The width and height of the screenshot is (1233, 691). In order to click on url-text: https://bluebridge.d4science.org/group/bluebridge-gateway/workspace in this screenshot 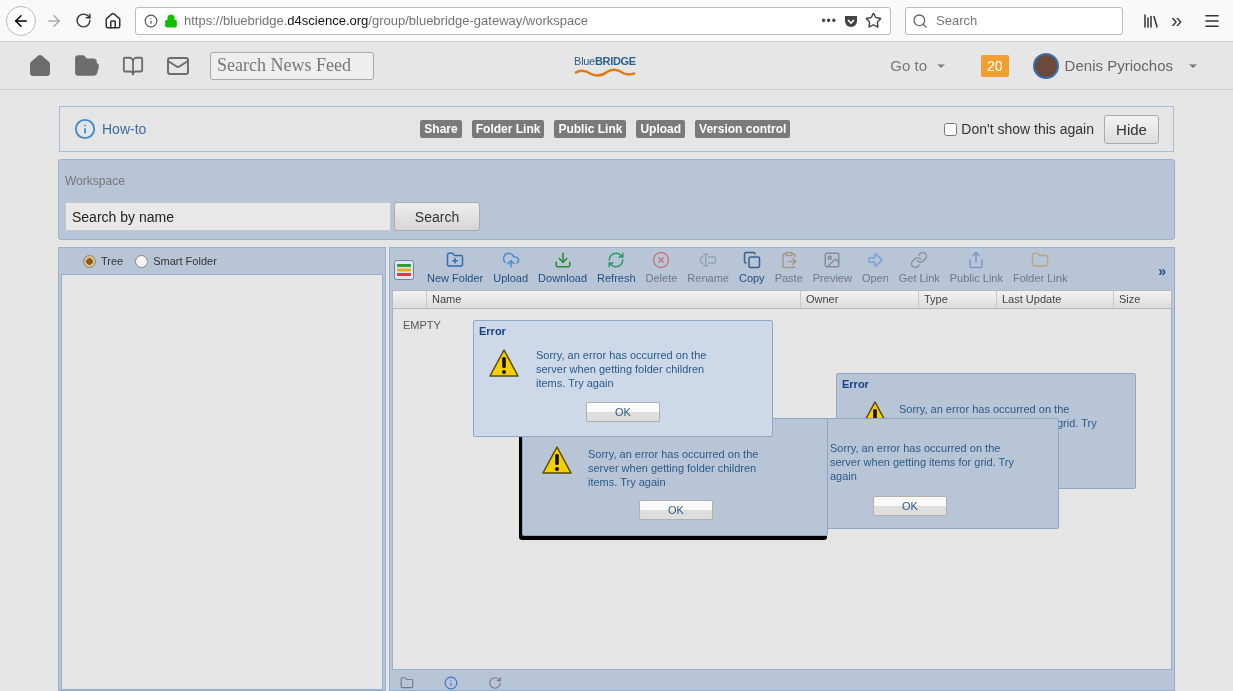, I will do `click(386, 20)`.